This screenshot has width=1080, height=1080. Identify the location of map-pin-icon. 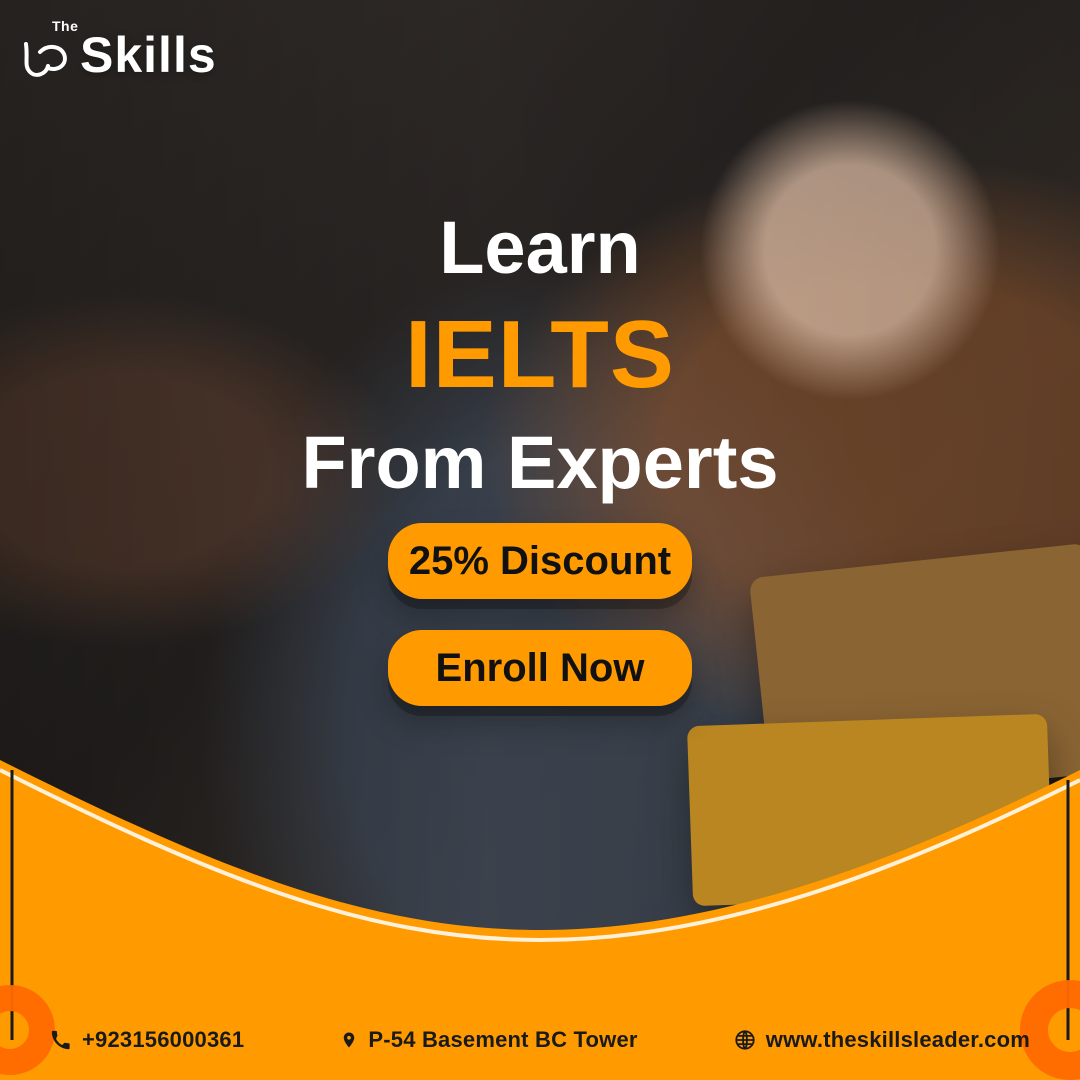
(349, 1040).